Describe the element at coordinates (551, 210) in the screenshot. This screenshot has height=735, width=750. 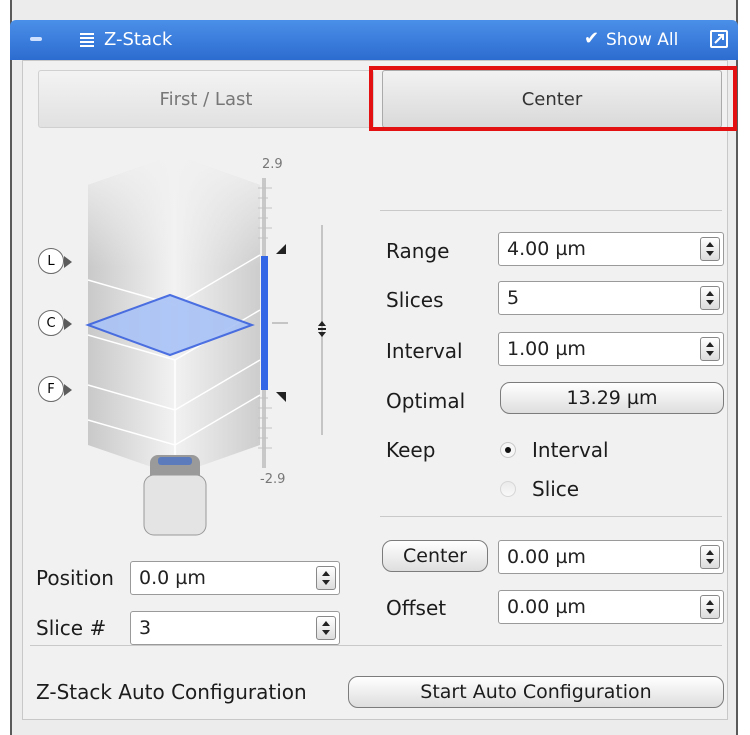
I see `separator-top` at that location.